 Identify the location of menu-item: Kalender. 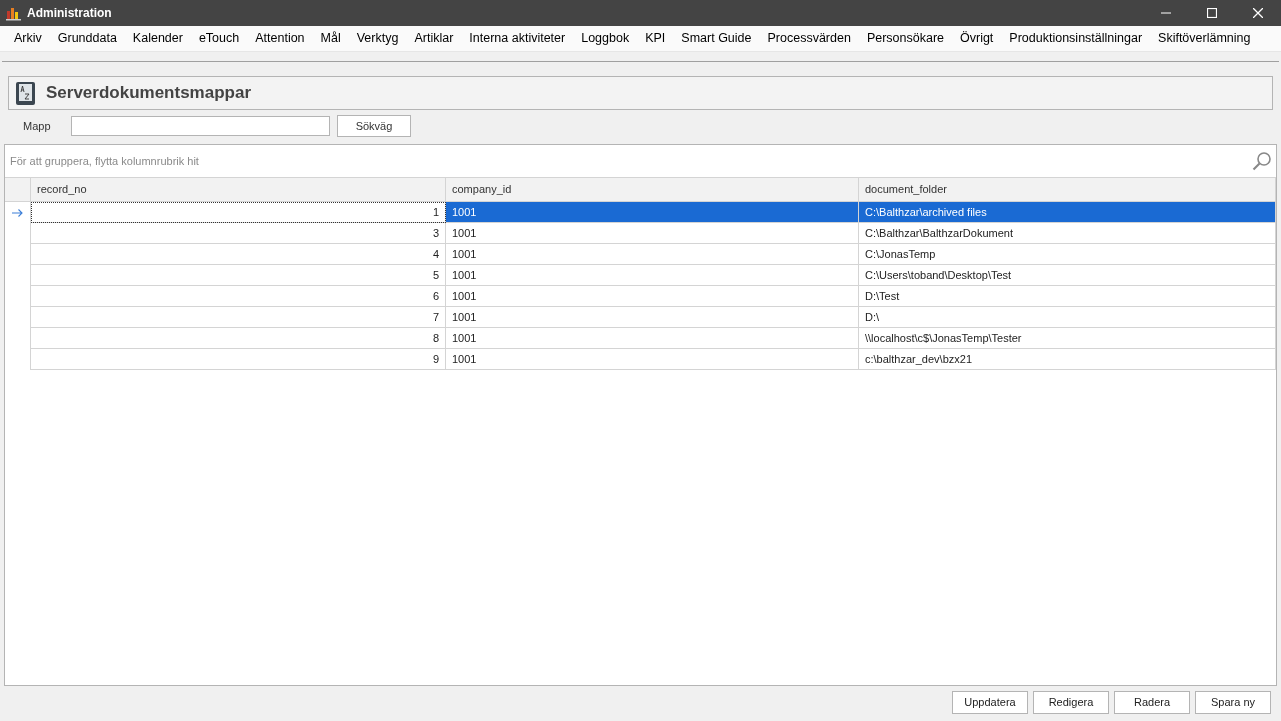
(157, 38).